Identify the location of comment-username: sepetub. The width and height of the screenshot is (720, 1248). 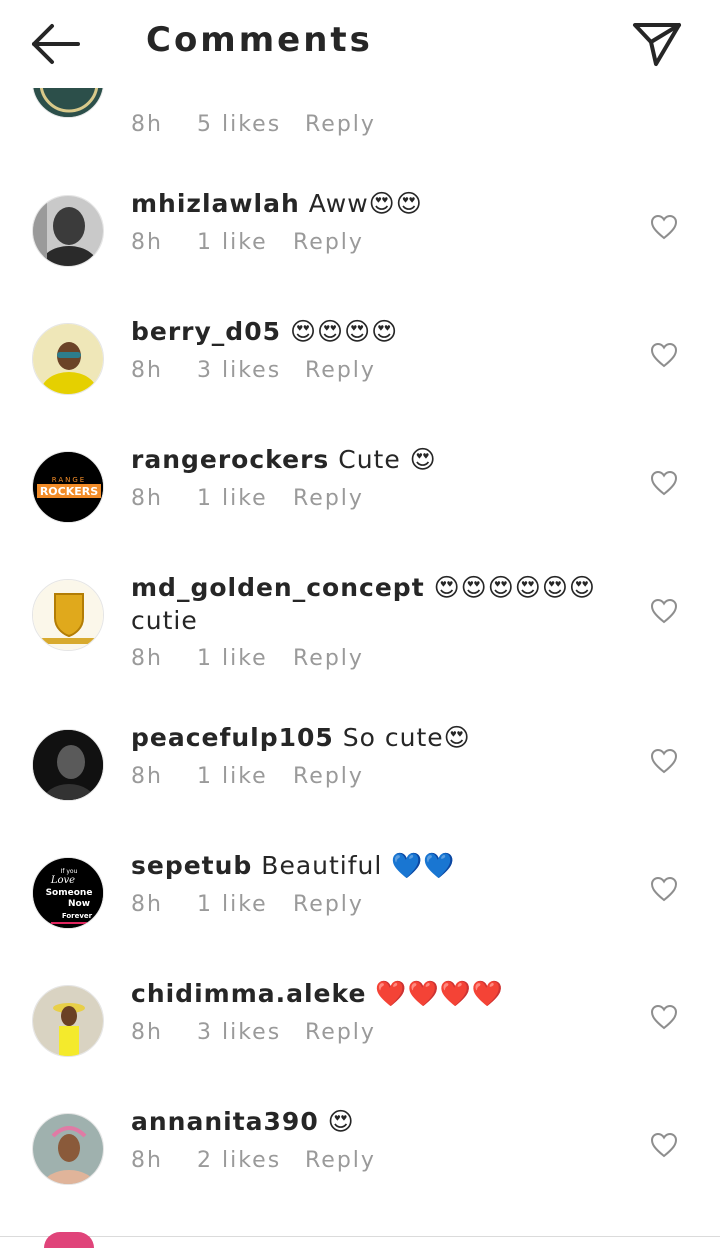
(191, 865).